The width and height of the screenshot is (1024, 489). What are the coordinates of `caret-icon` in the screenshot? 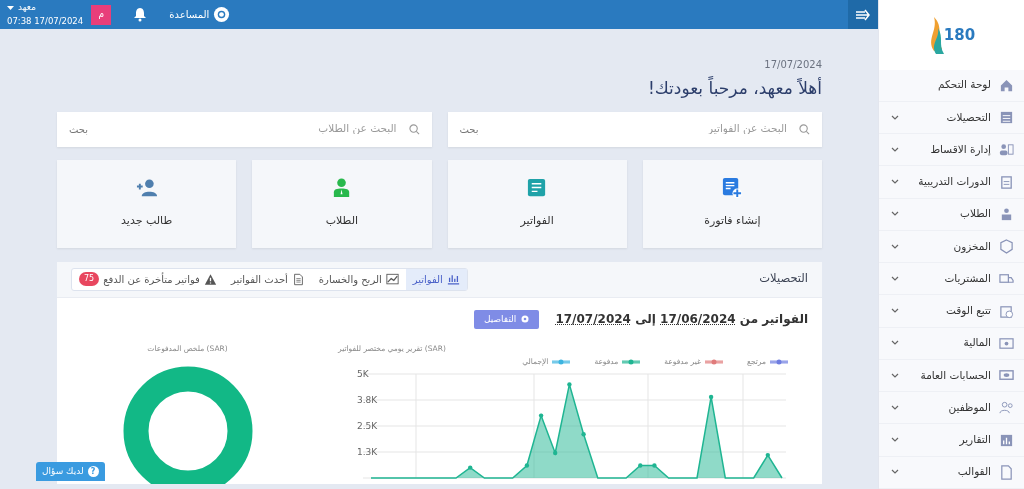 It's located at (10, 8).